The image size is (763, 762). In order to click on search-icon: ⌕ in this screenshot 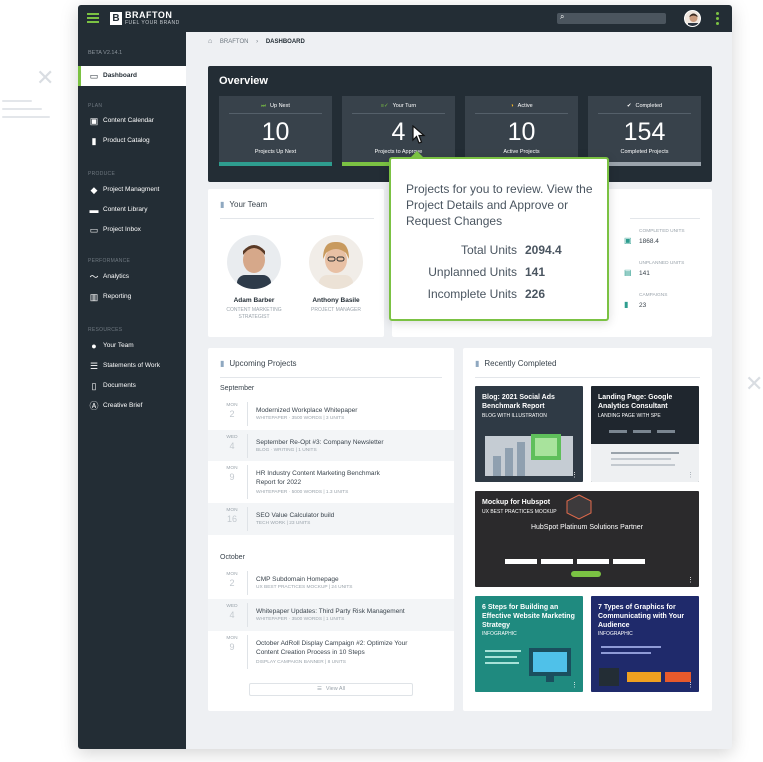, I will do `click(562, 16)`.